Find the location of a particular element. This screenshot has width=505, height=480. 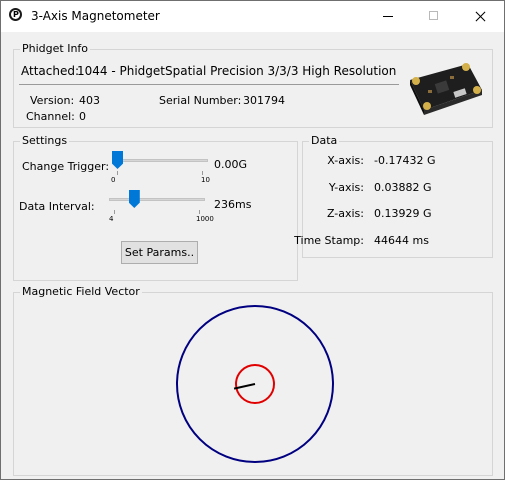

version-label: Version: is located at coordinates (52, 100).